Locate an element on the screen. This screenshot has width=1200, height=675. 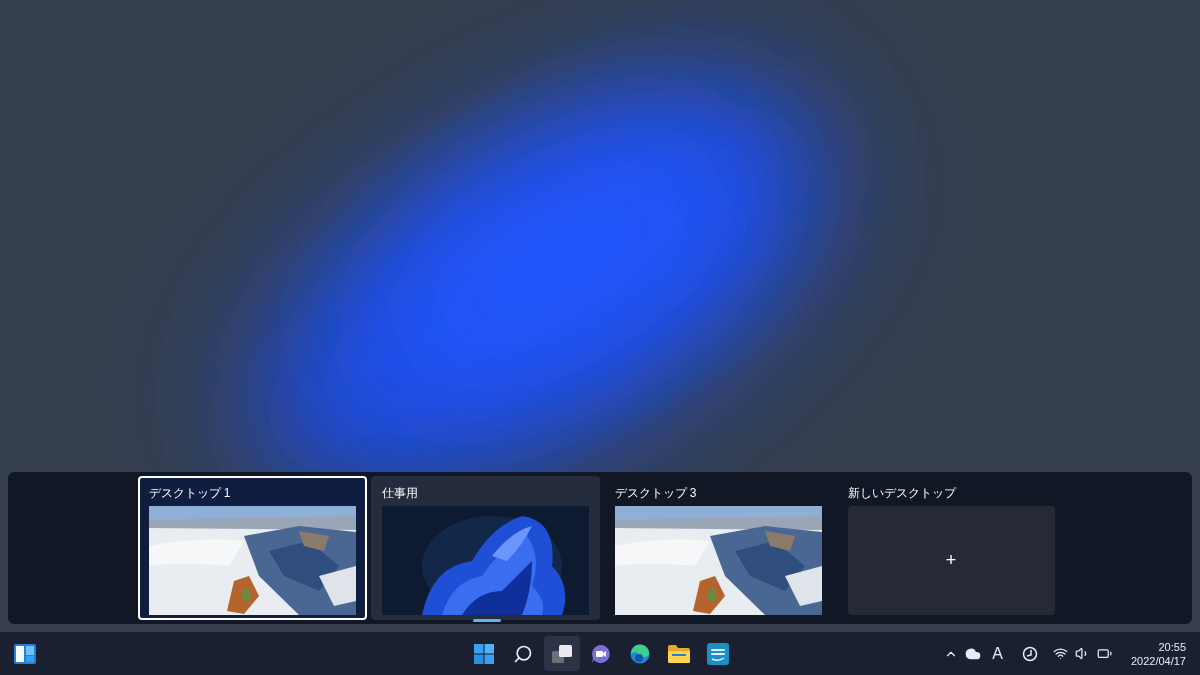
wifi-icon is located at coordinates (1060, 653).